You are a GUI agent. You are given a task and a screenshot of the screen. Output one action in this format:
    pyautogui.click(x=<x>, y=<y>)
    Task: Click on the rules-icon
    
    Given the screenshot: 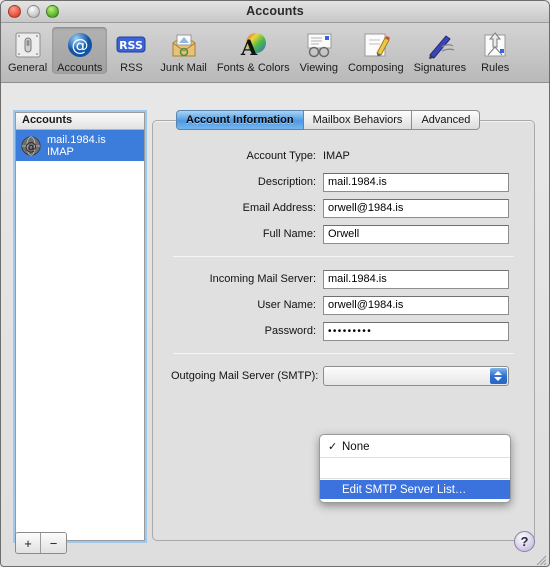 What is the action you would take?
    pyautogui.click(x=495, y=44)
    